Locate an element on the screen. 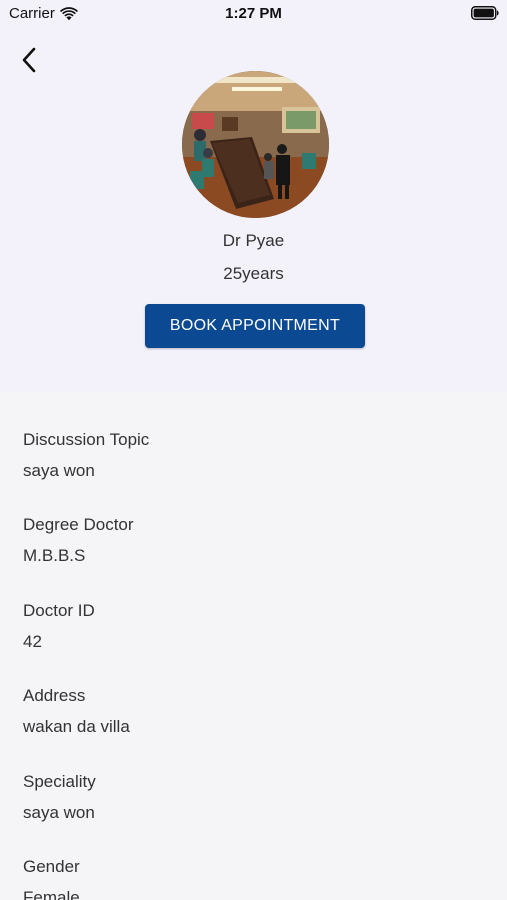 The width and height of the screenshot is (507, 900). status-time: 1:27 PM is located at coordinates (253, 13).